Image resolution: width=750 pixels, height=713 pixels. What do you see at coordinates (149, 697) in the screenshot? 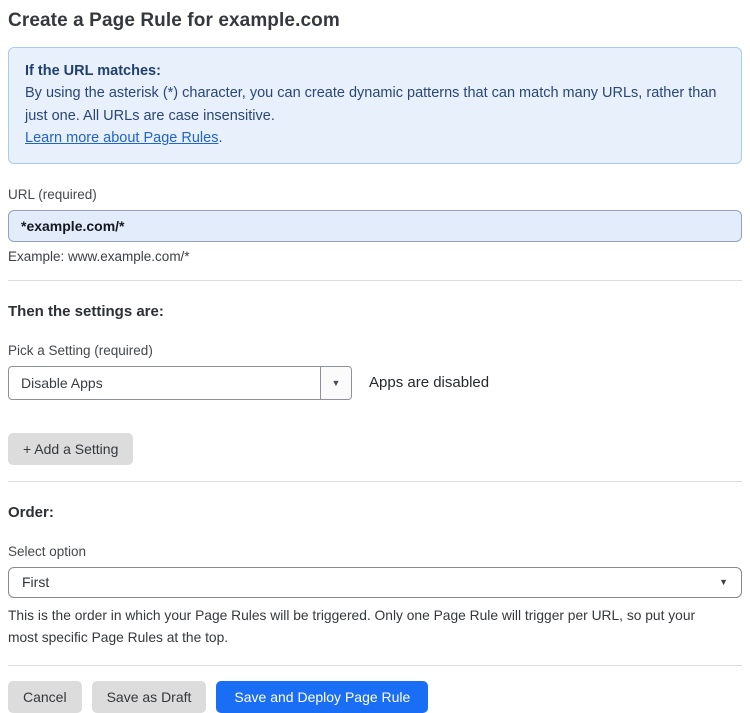
I see `save-as-draft-button: Save as Draft` at bounding box center [149, 697].